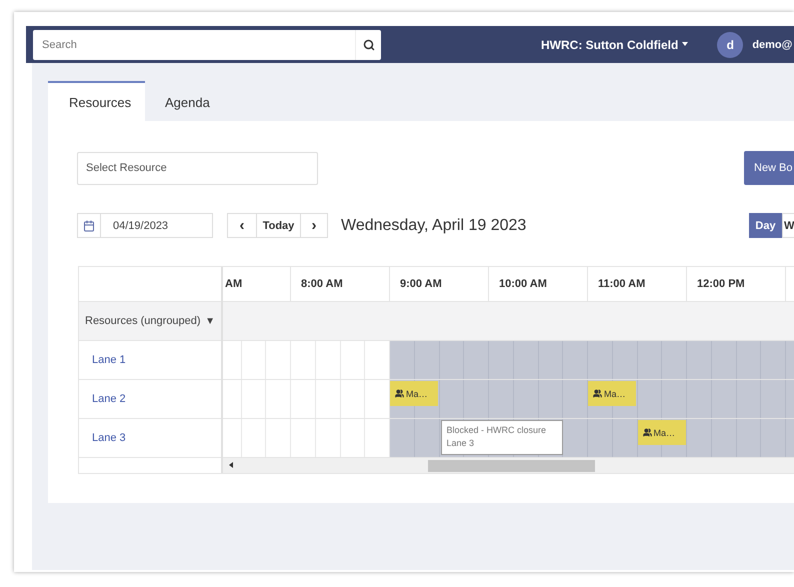 This screenshot has width=794, height=587. I want to click on previous-button: ‹, so click(242, 225).